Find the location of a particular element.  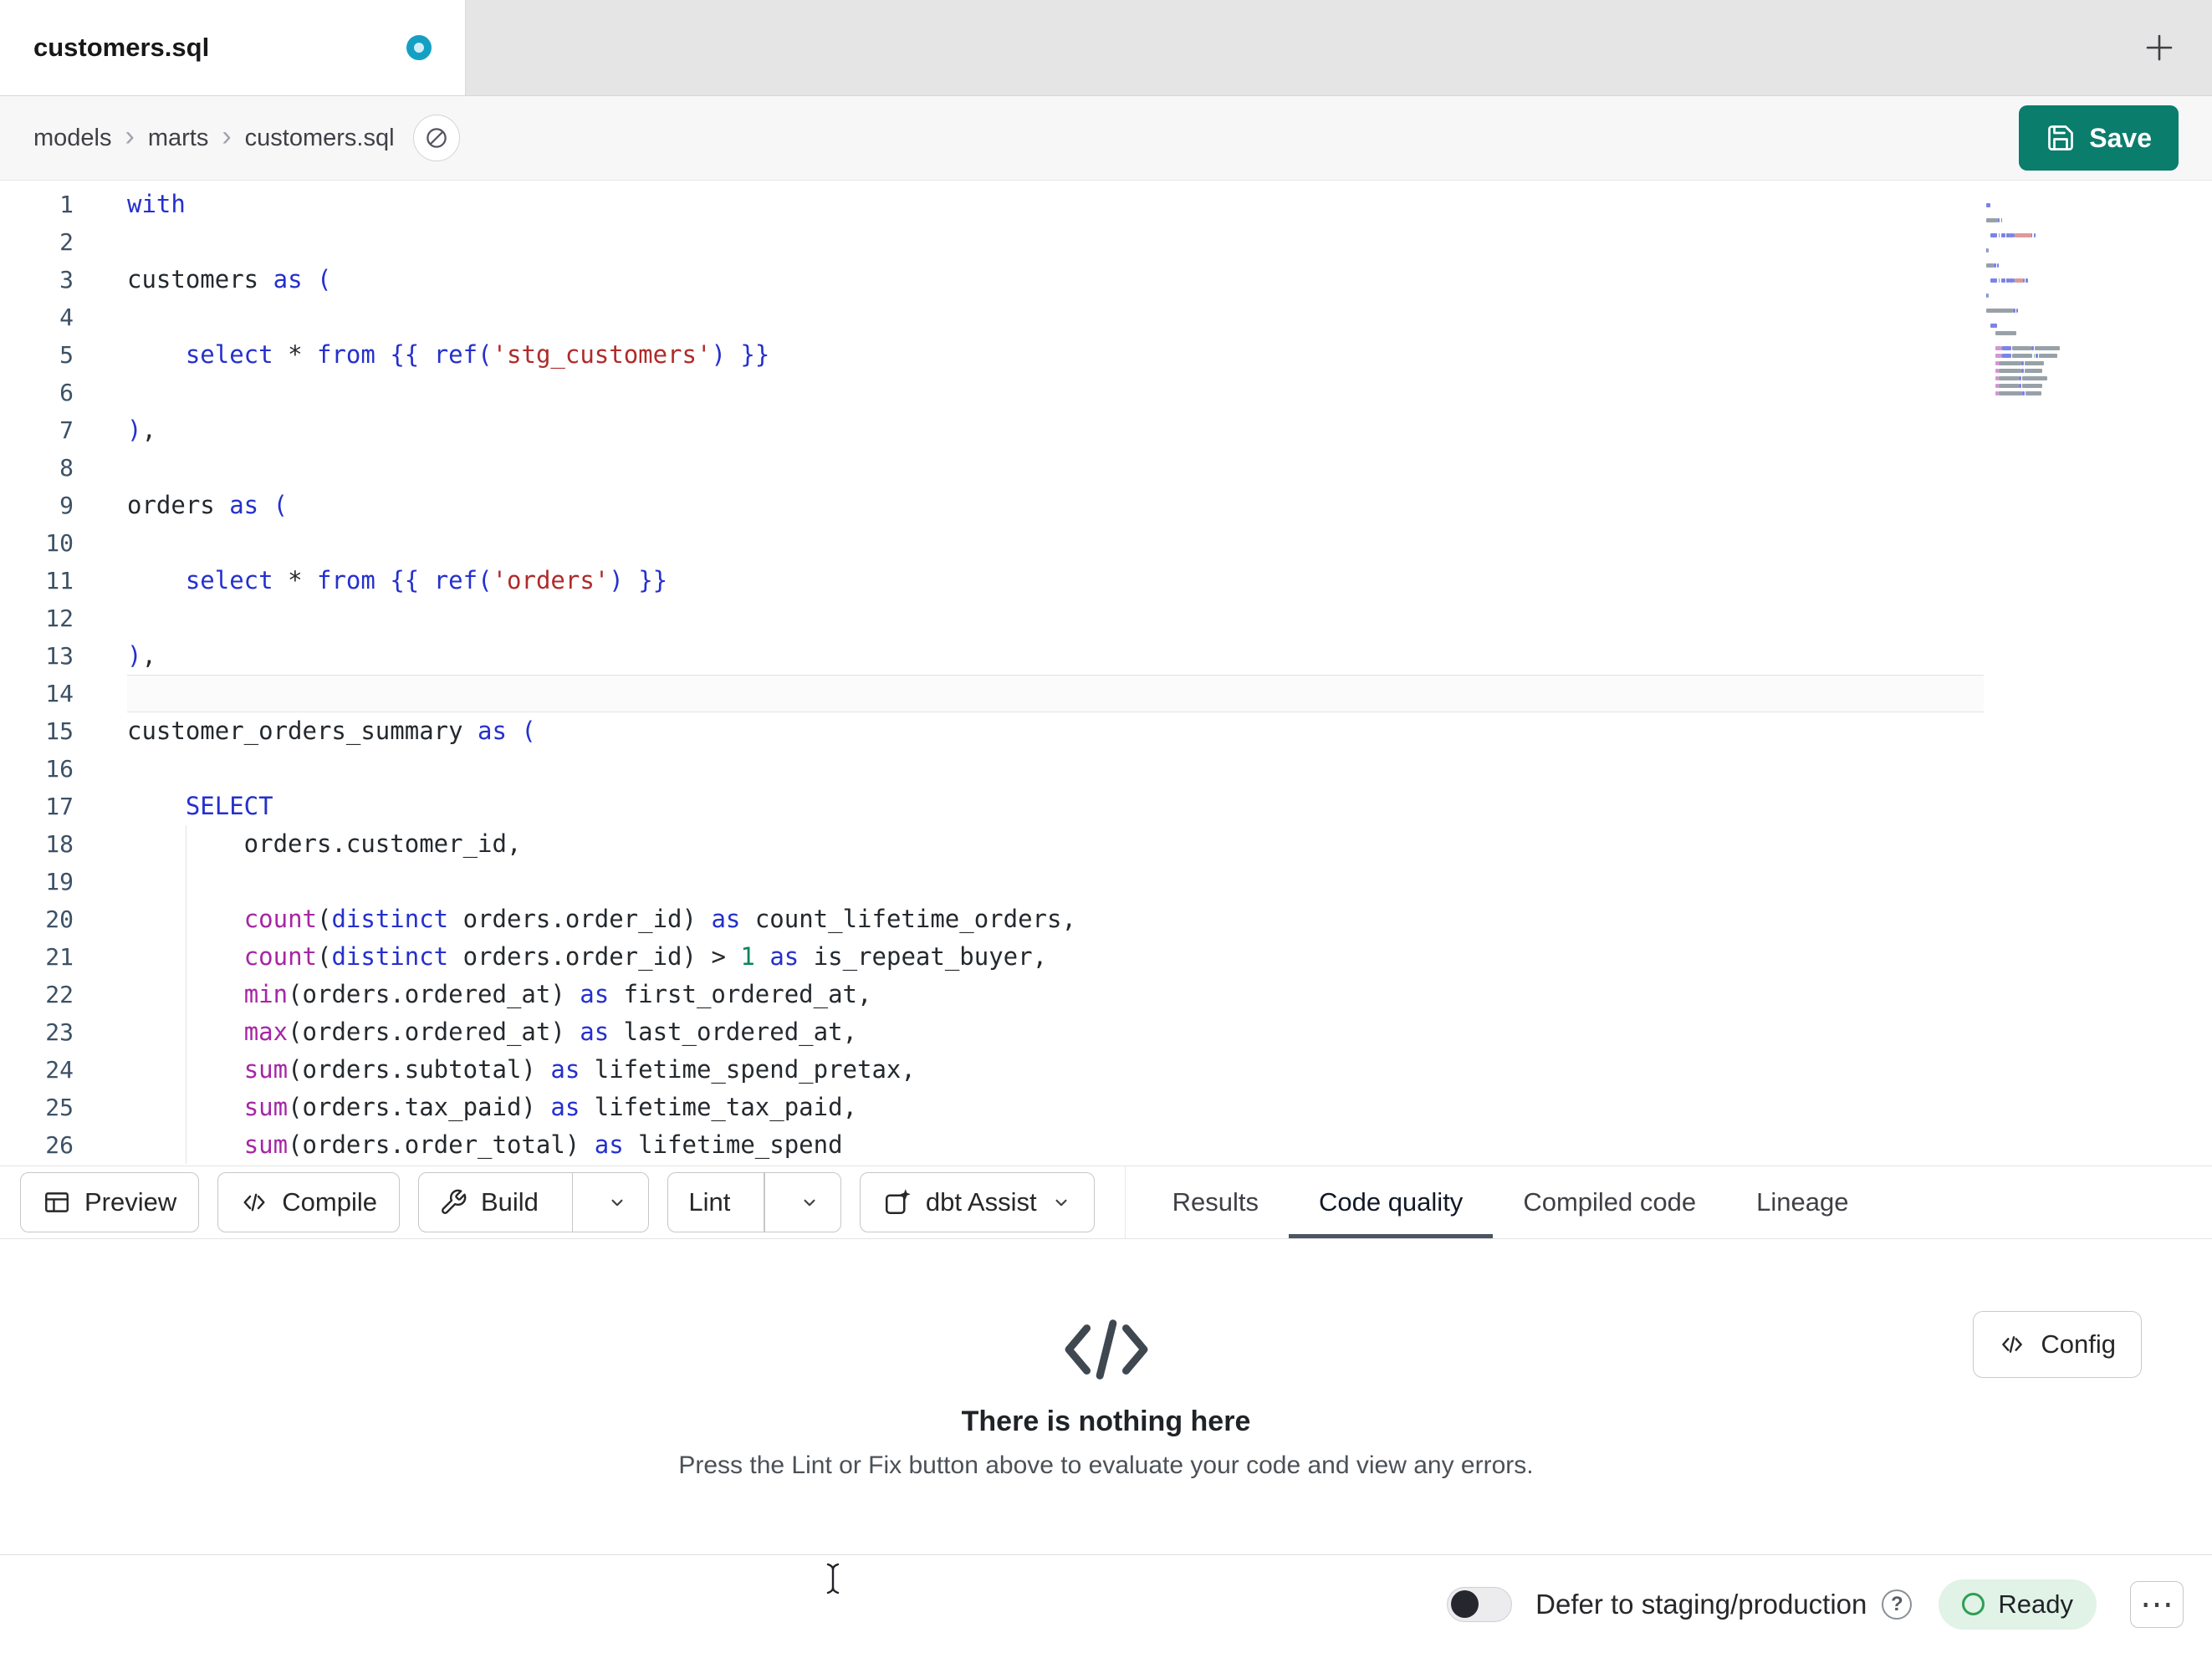

status-bar: Defer to staging/production ? Ready ⋯ is located at coordinates (1106, 1603).